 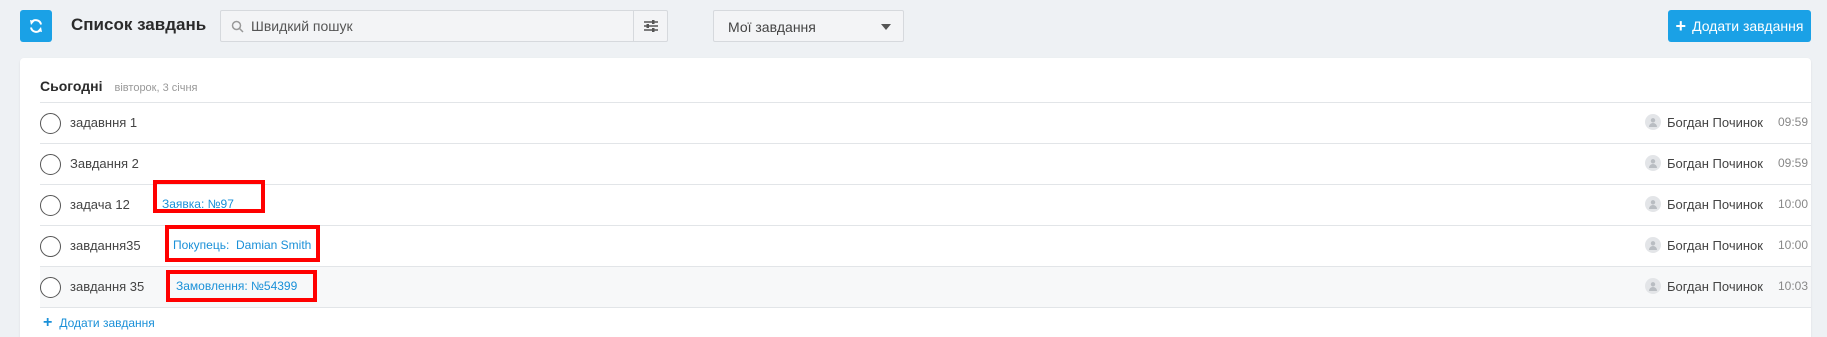 I want to click on task-title: завдання35, so click(x=105, y=245).